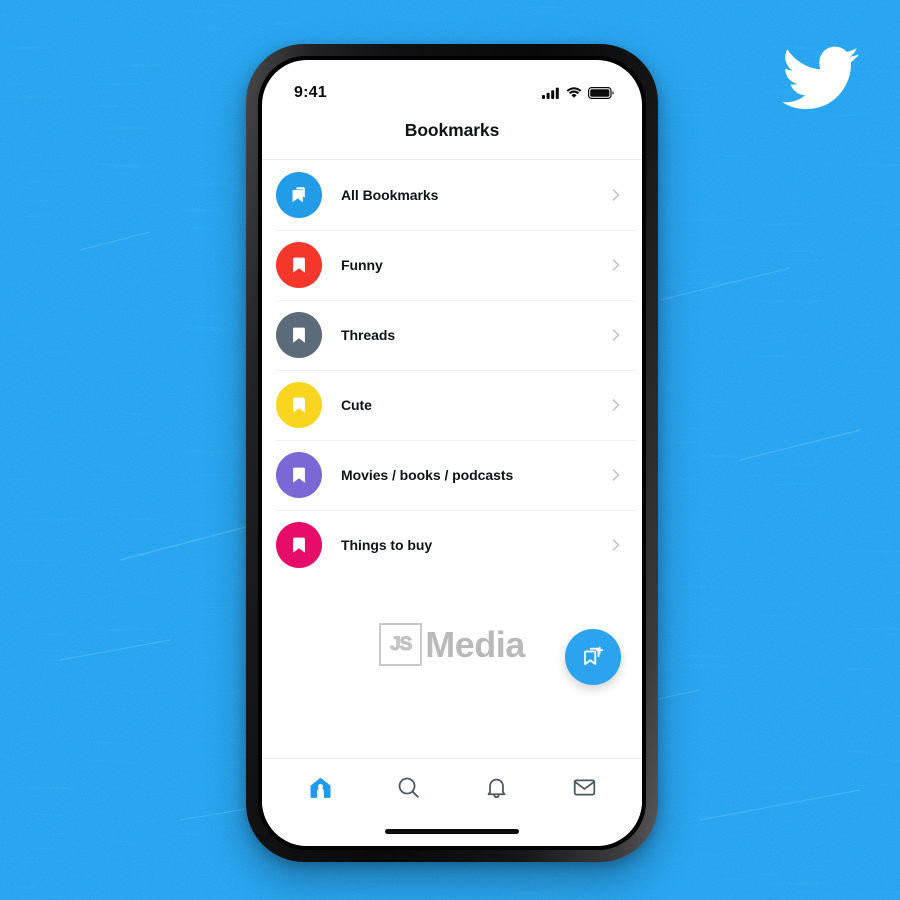 This screenshot has width=900, height=900. I want to click on bottom-tab-bar, so click(452, 787).